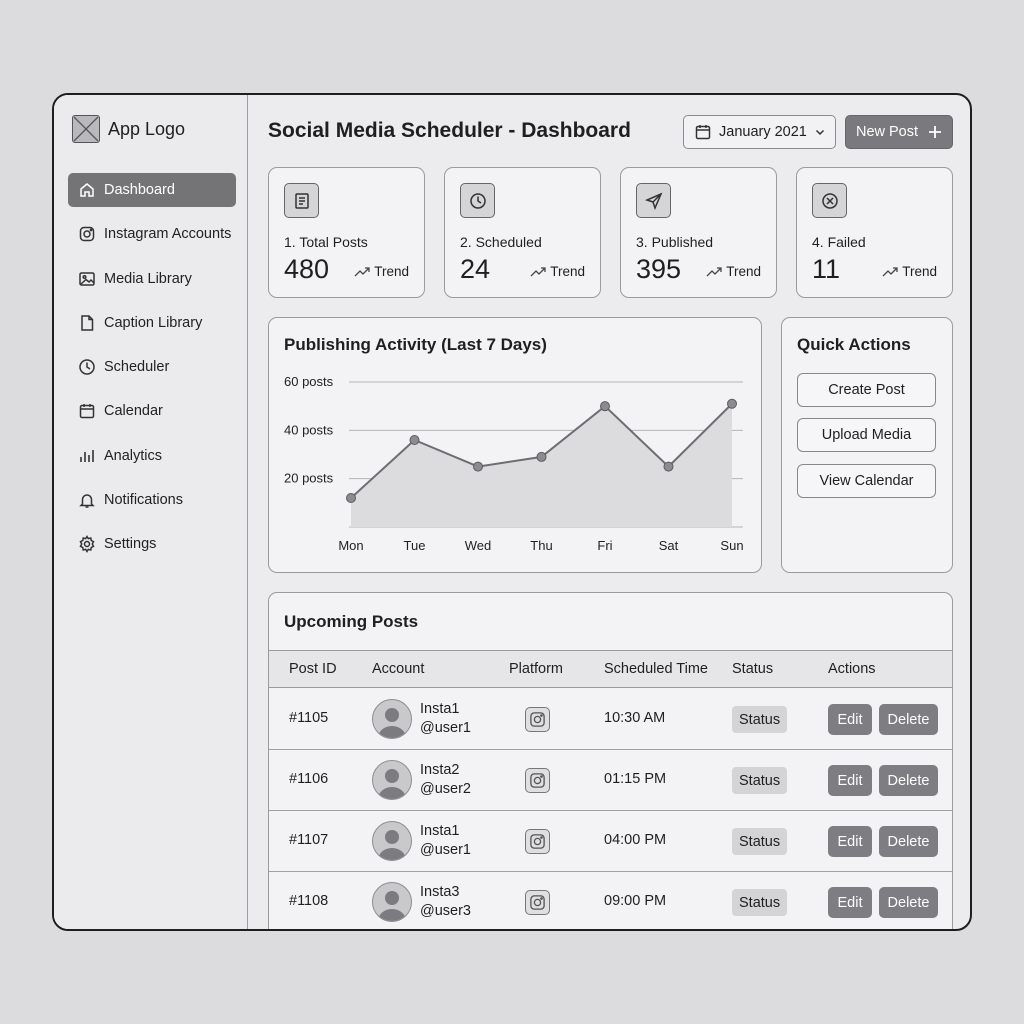 The image size is (1024, 1024). I want to click on sidebar-item-scheduler: Scheduler, so click(152, 367).